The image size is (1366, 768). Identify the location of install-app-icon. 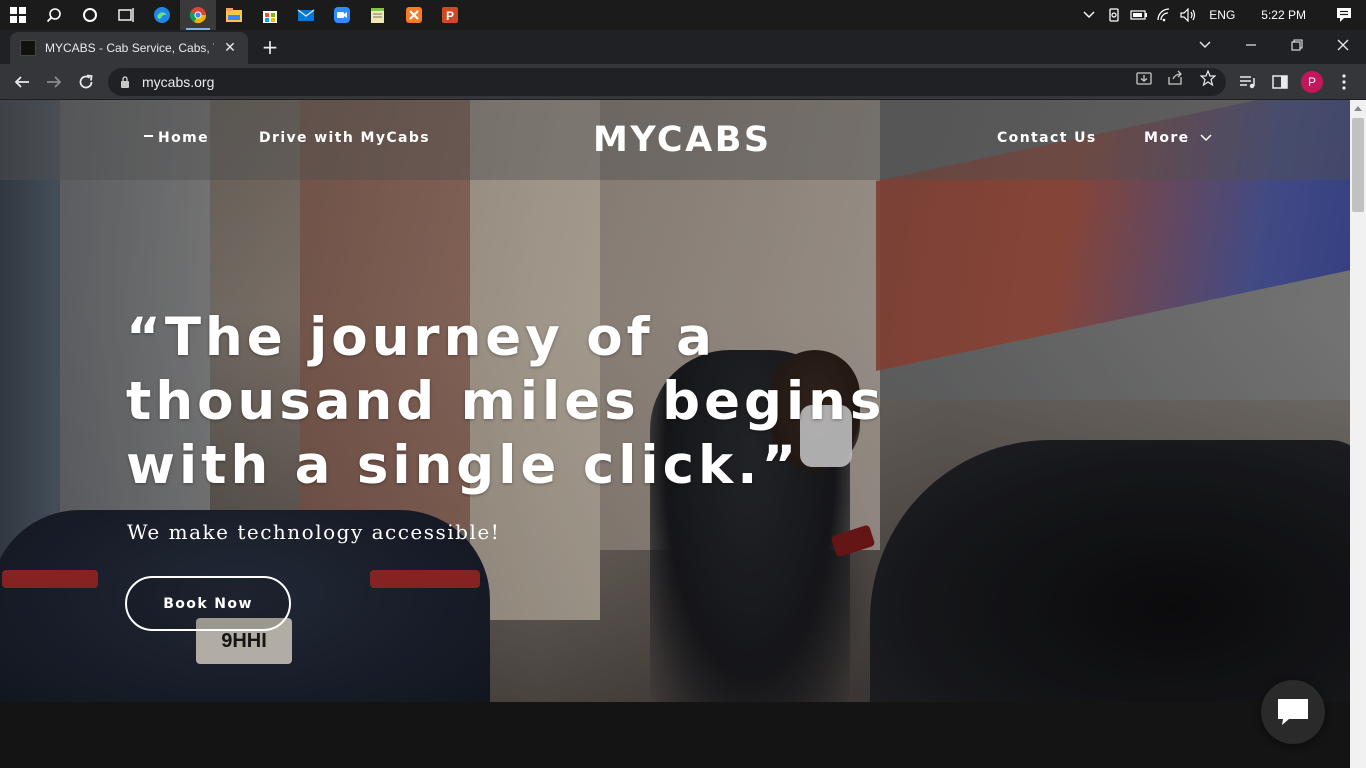
(1144, 78).